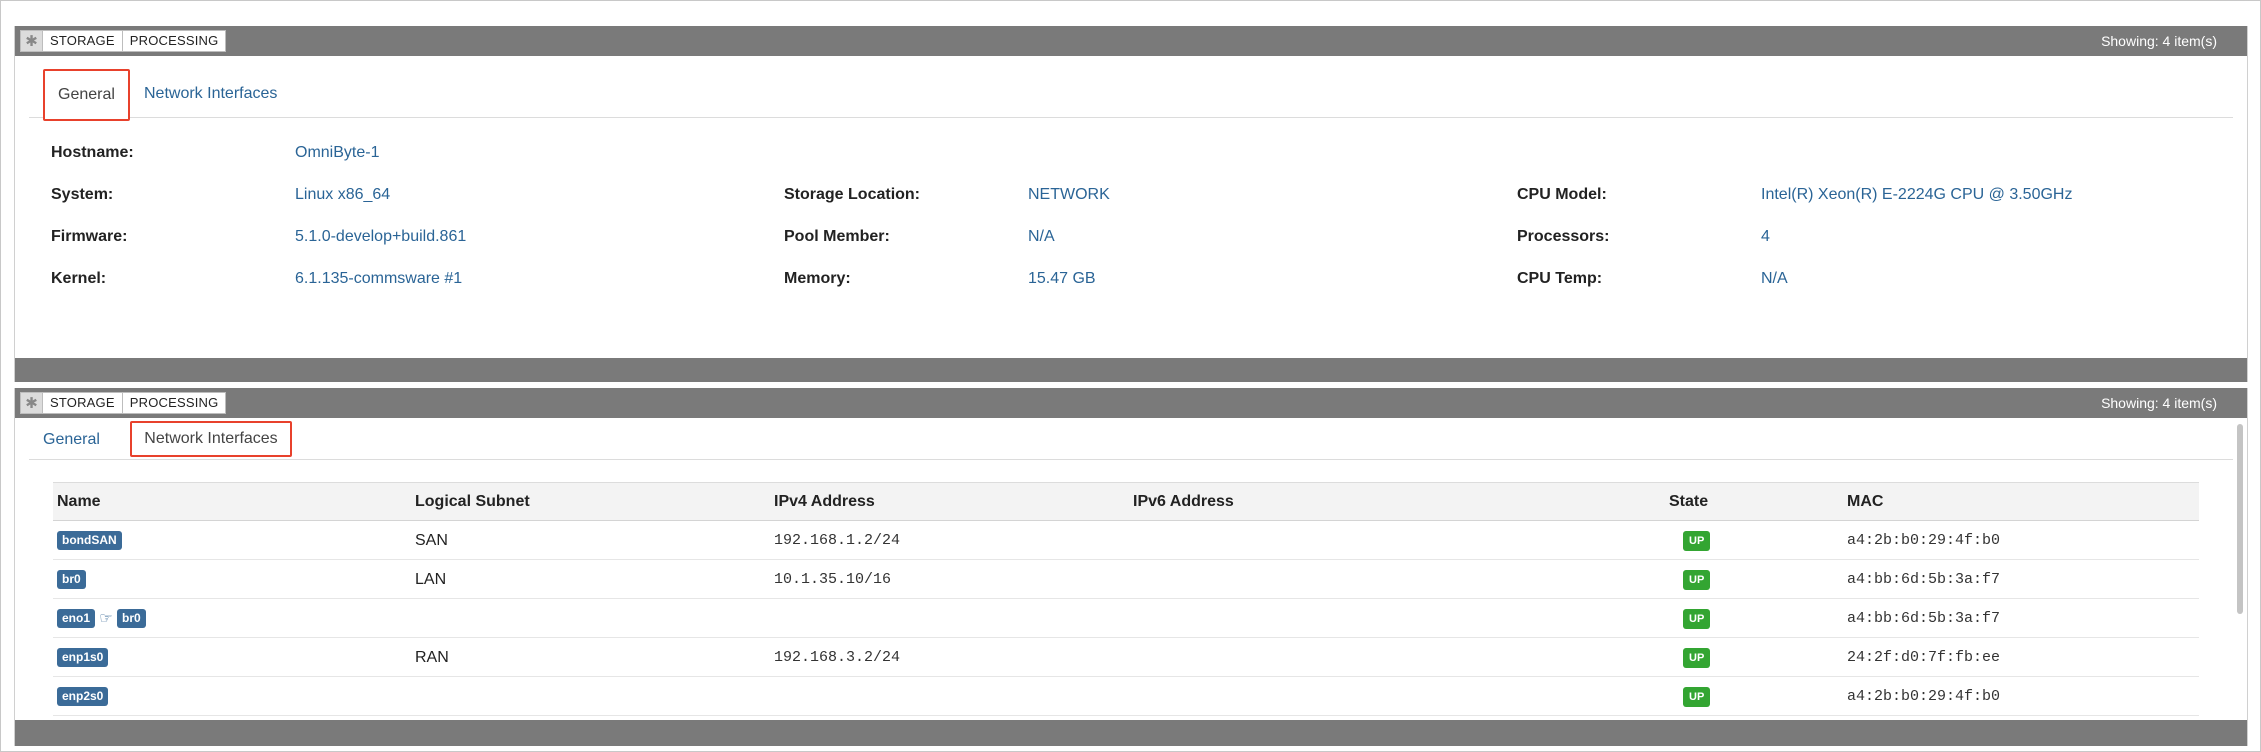 The image size is (2261, 752). What do you see at coordinates (1924, 657) in the screenshot?
I see `mac-cell: 24:2f:d0:7f:fb:ee` at bounding box center [1924, 657].